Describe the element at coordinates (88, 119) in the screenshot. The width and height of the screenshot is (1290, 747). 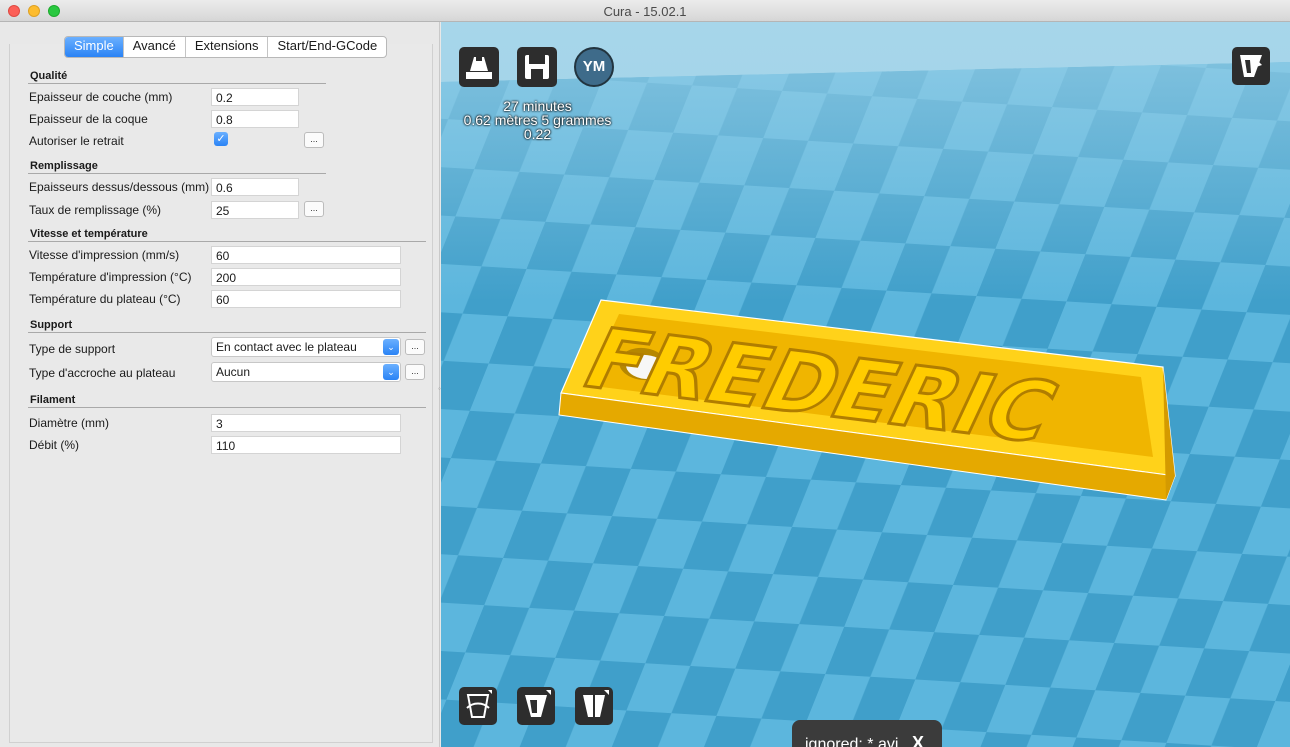
I see `shell-thickness-label: Epaisseur de la coque` at that location.